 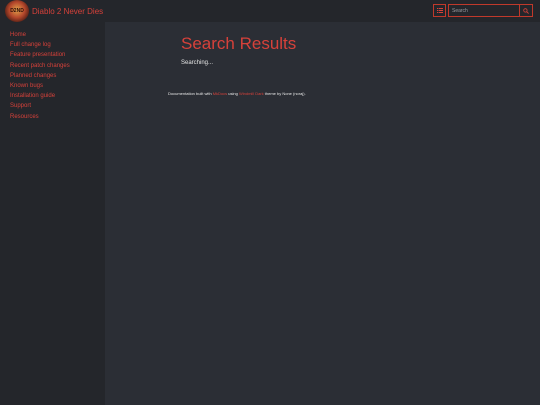 I want to click on logo-text: D2ND, so click(x=17, y=11).